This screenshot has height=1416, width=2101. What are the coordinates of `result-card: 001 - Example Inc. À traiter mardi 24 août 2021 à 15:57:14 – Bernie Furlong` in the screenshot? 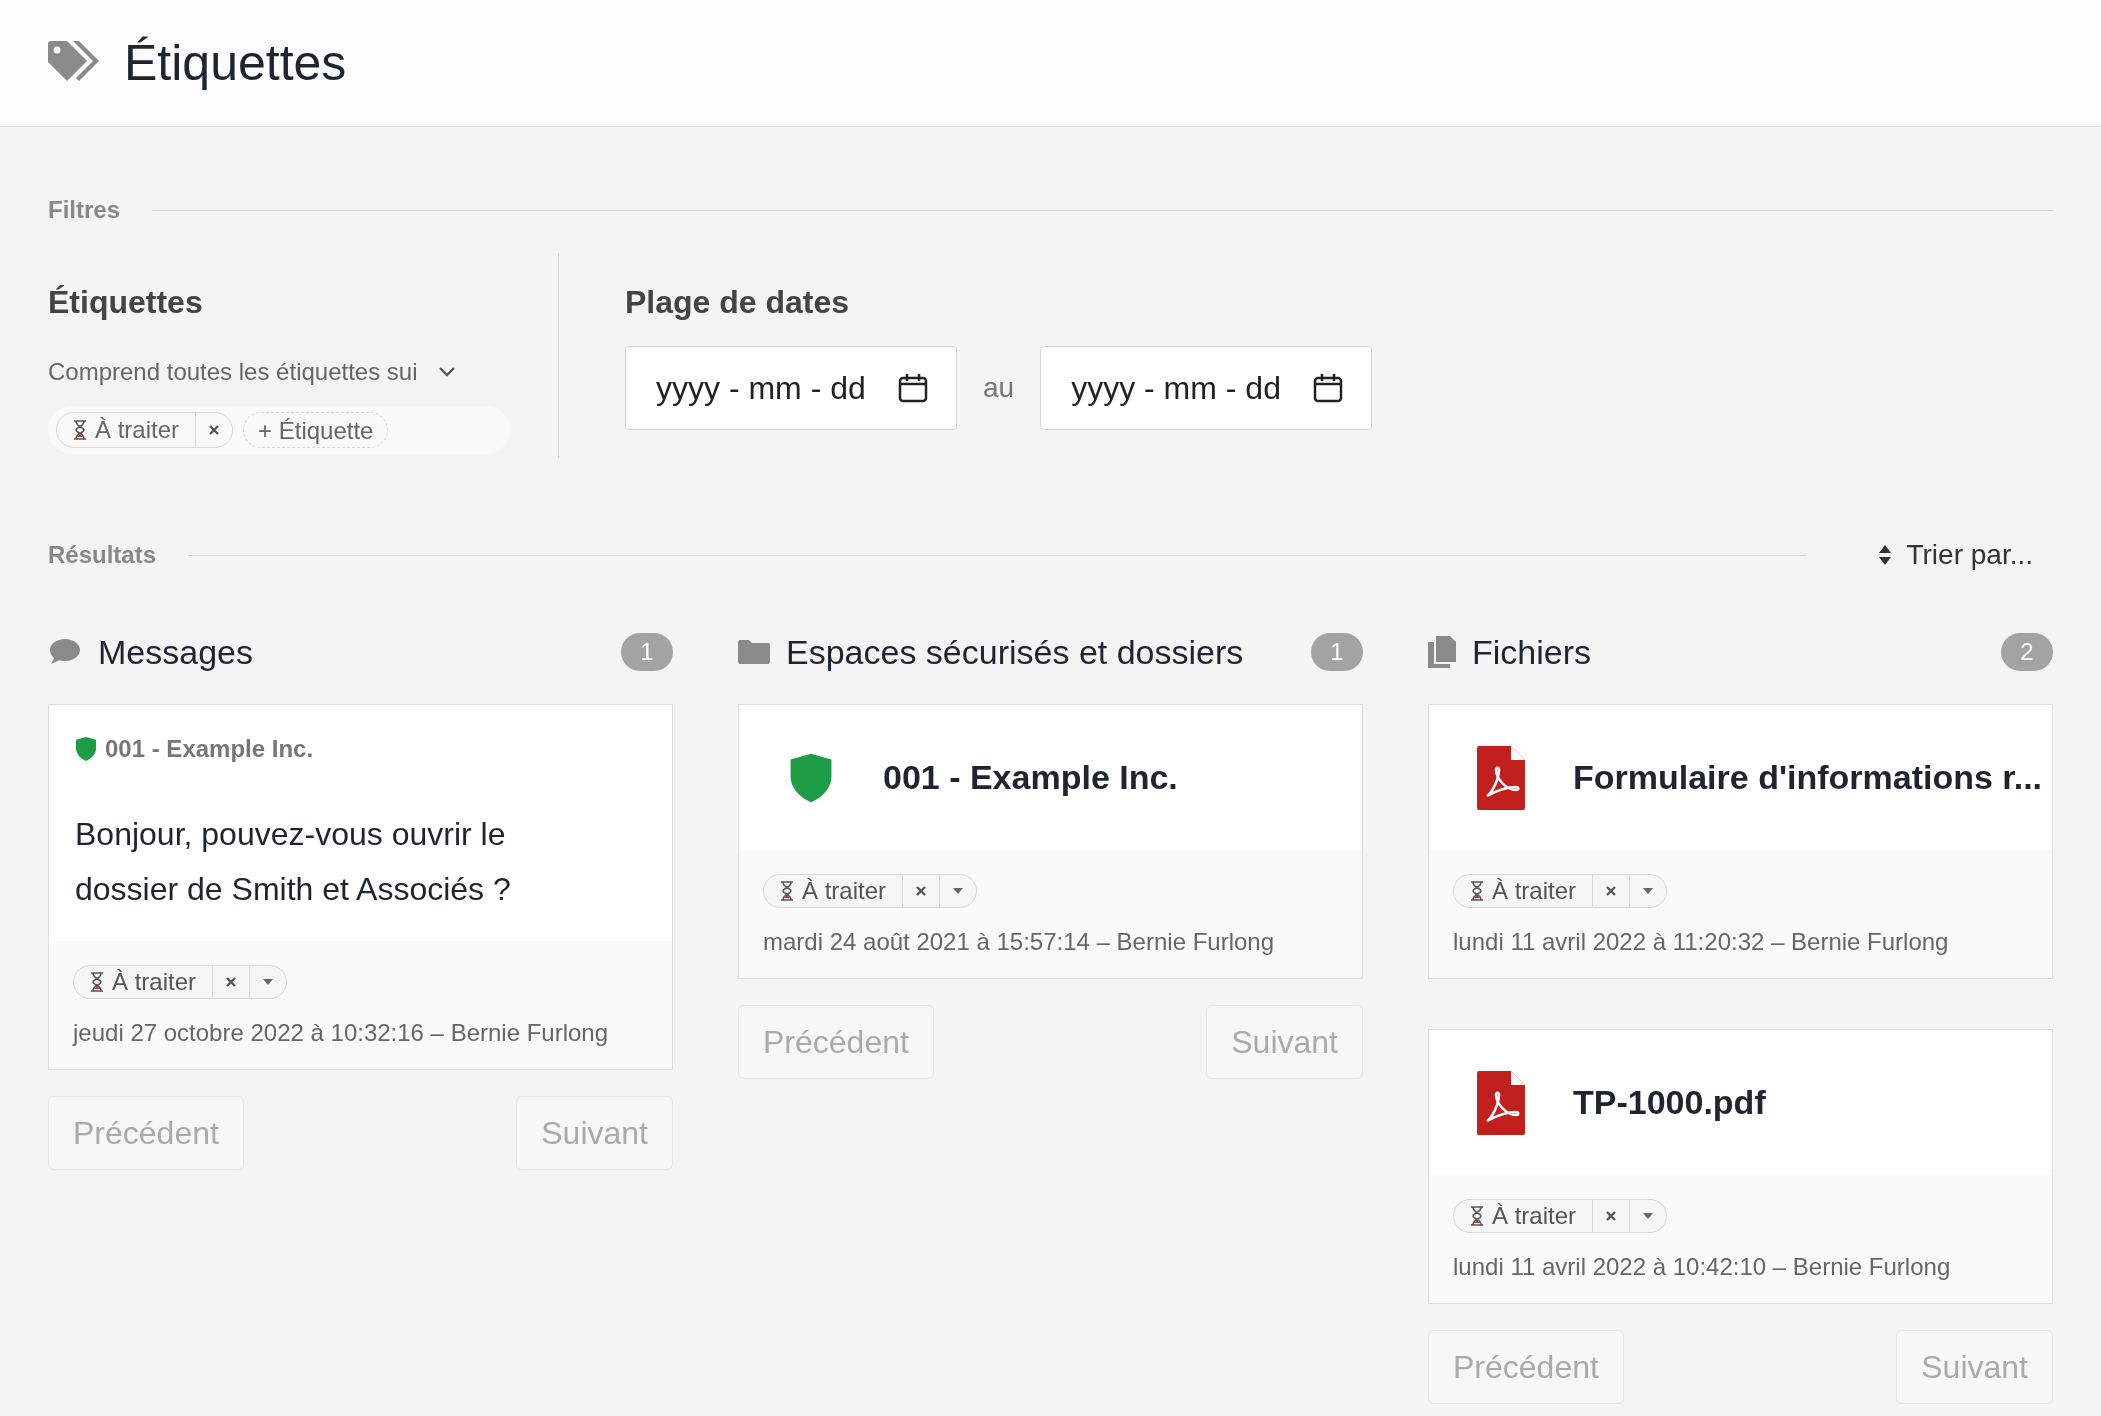 It's located at (1050, 841).